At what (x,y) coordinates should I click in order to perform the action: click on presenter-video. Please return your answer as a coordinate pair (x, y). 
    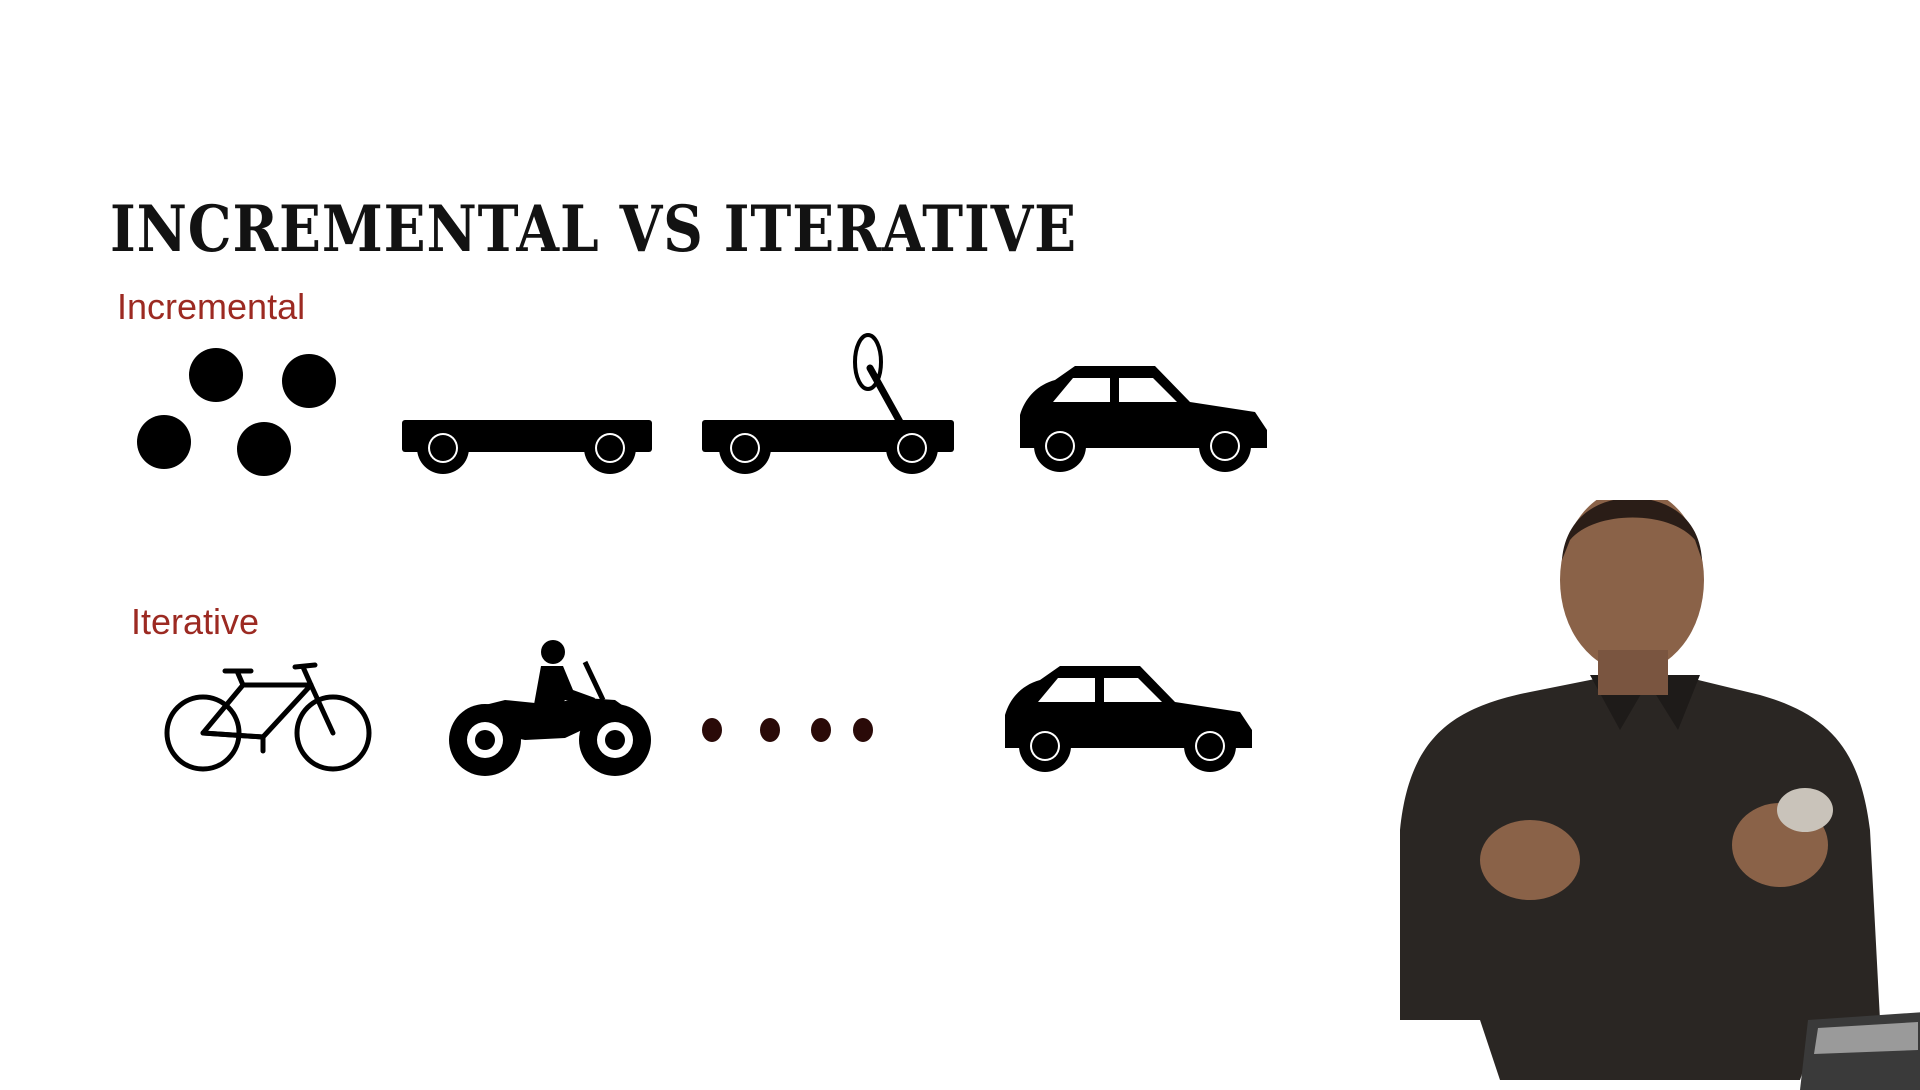
    Looking at the image, I should click on (1640, 790).